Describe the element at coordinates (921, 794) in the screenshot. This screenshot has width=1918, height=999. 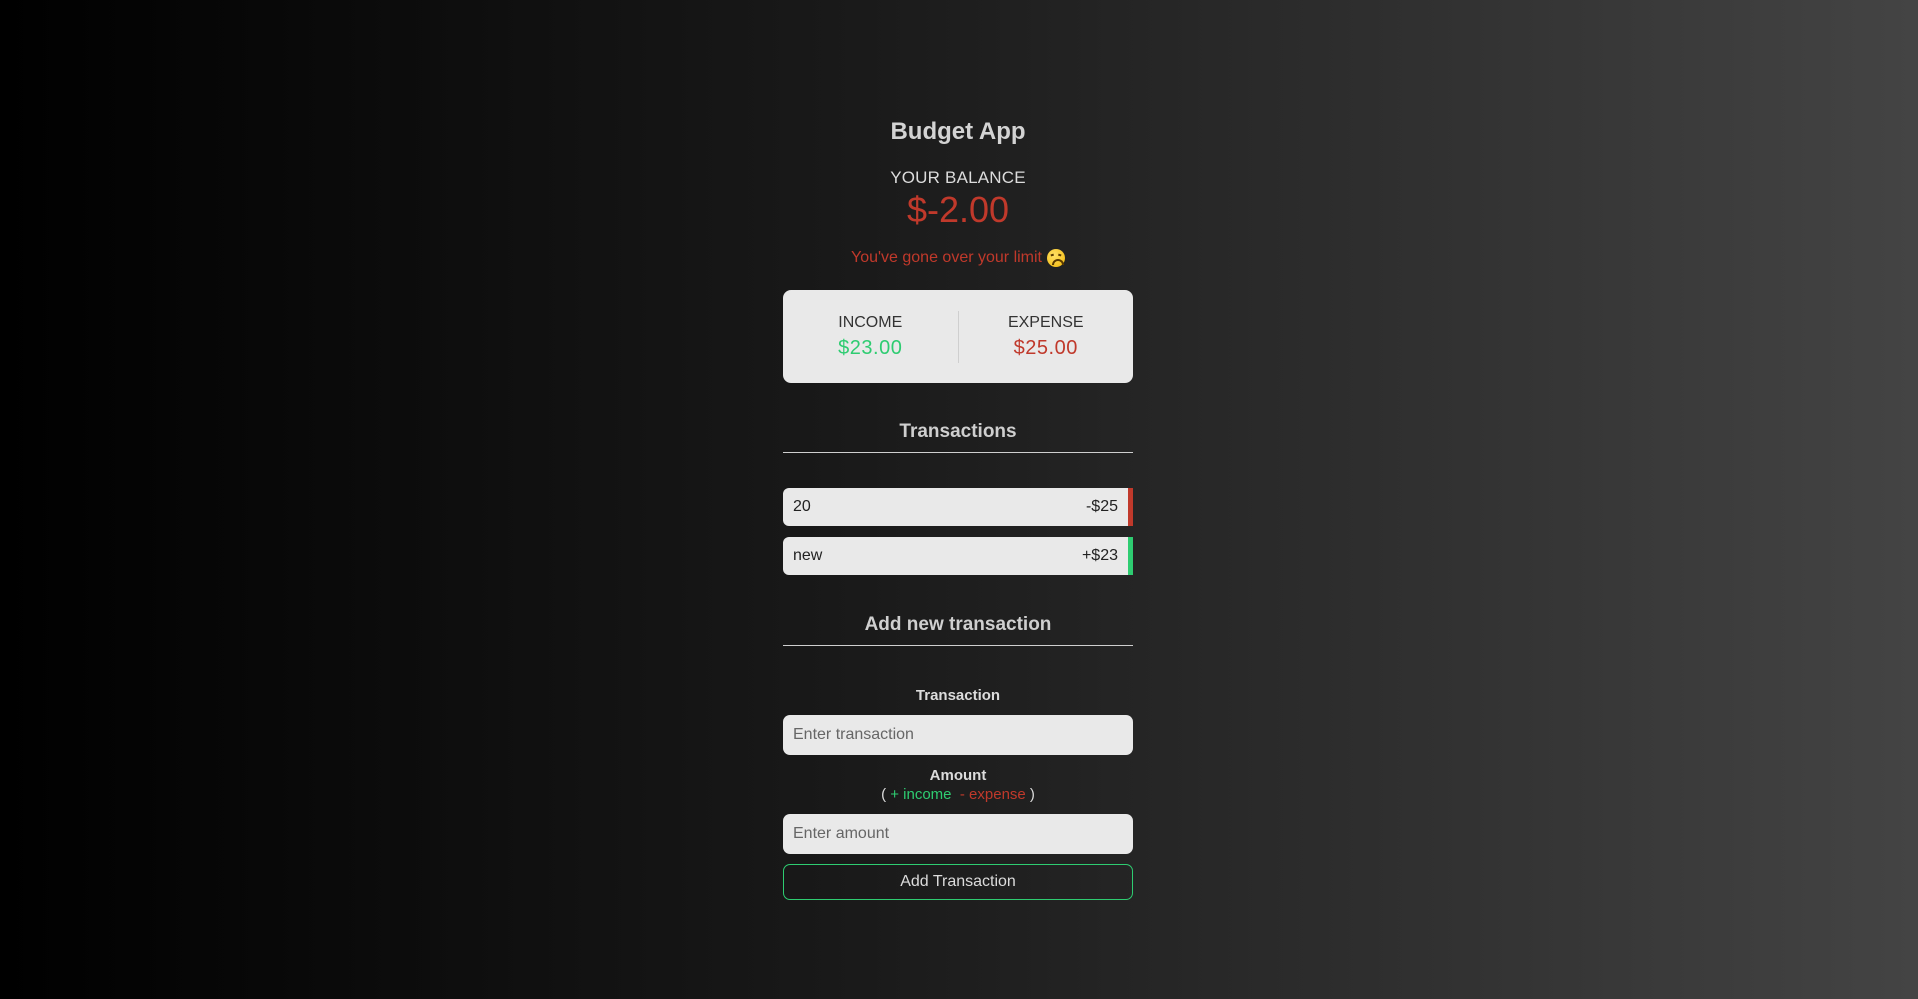
I see `hint-income: + income` at that location.